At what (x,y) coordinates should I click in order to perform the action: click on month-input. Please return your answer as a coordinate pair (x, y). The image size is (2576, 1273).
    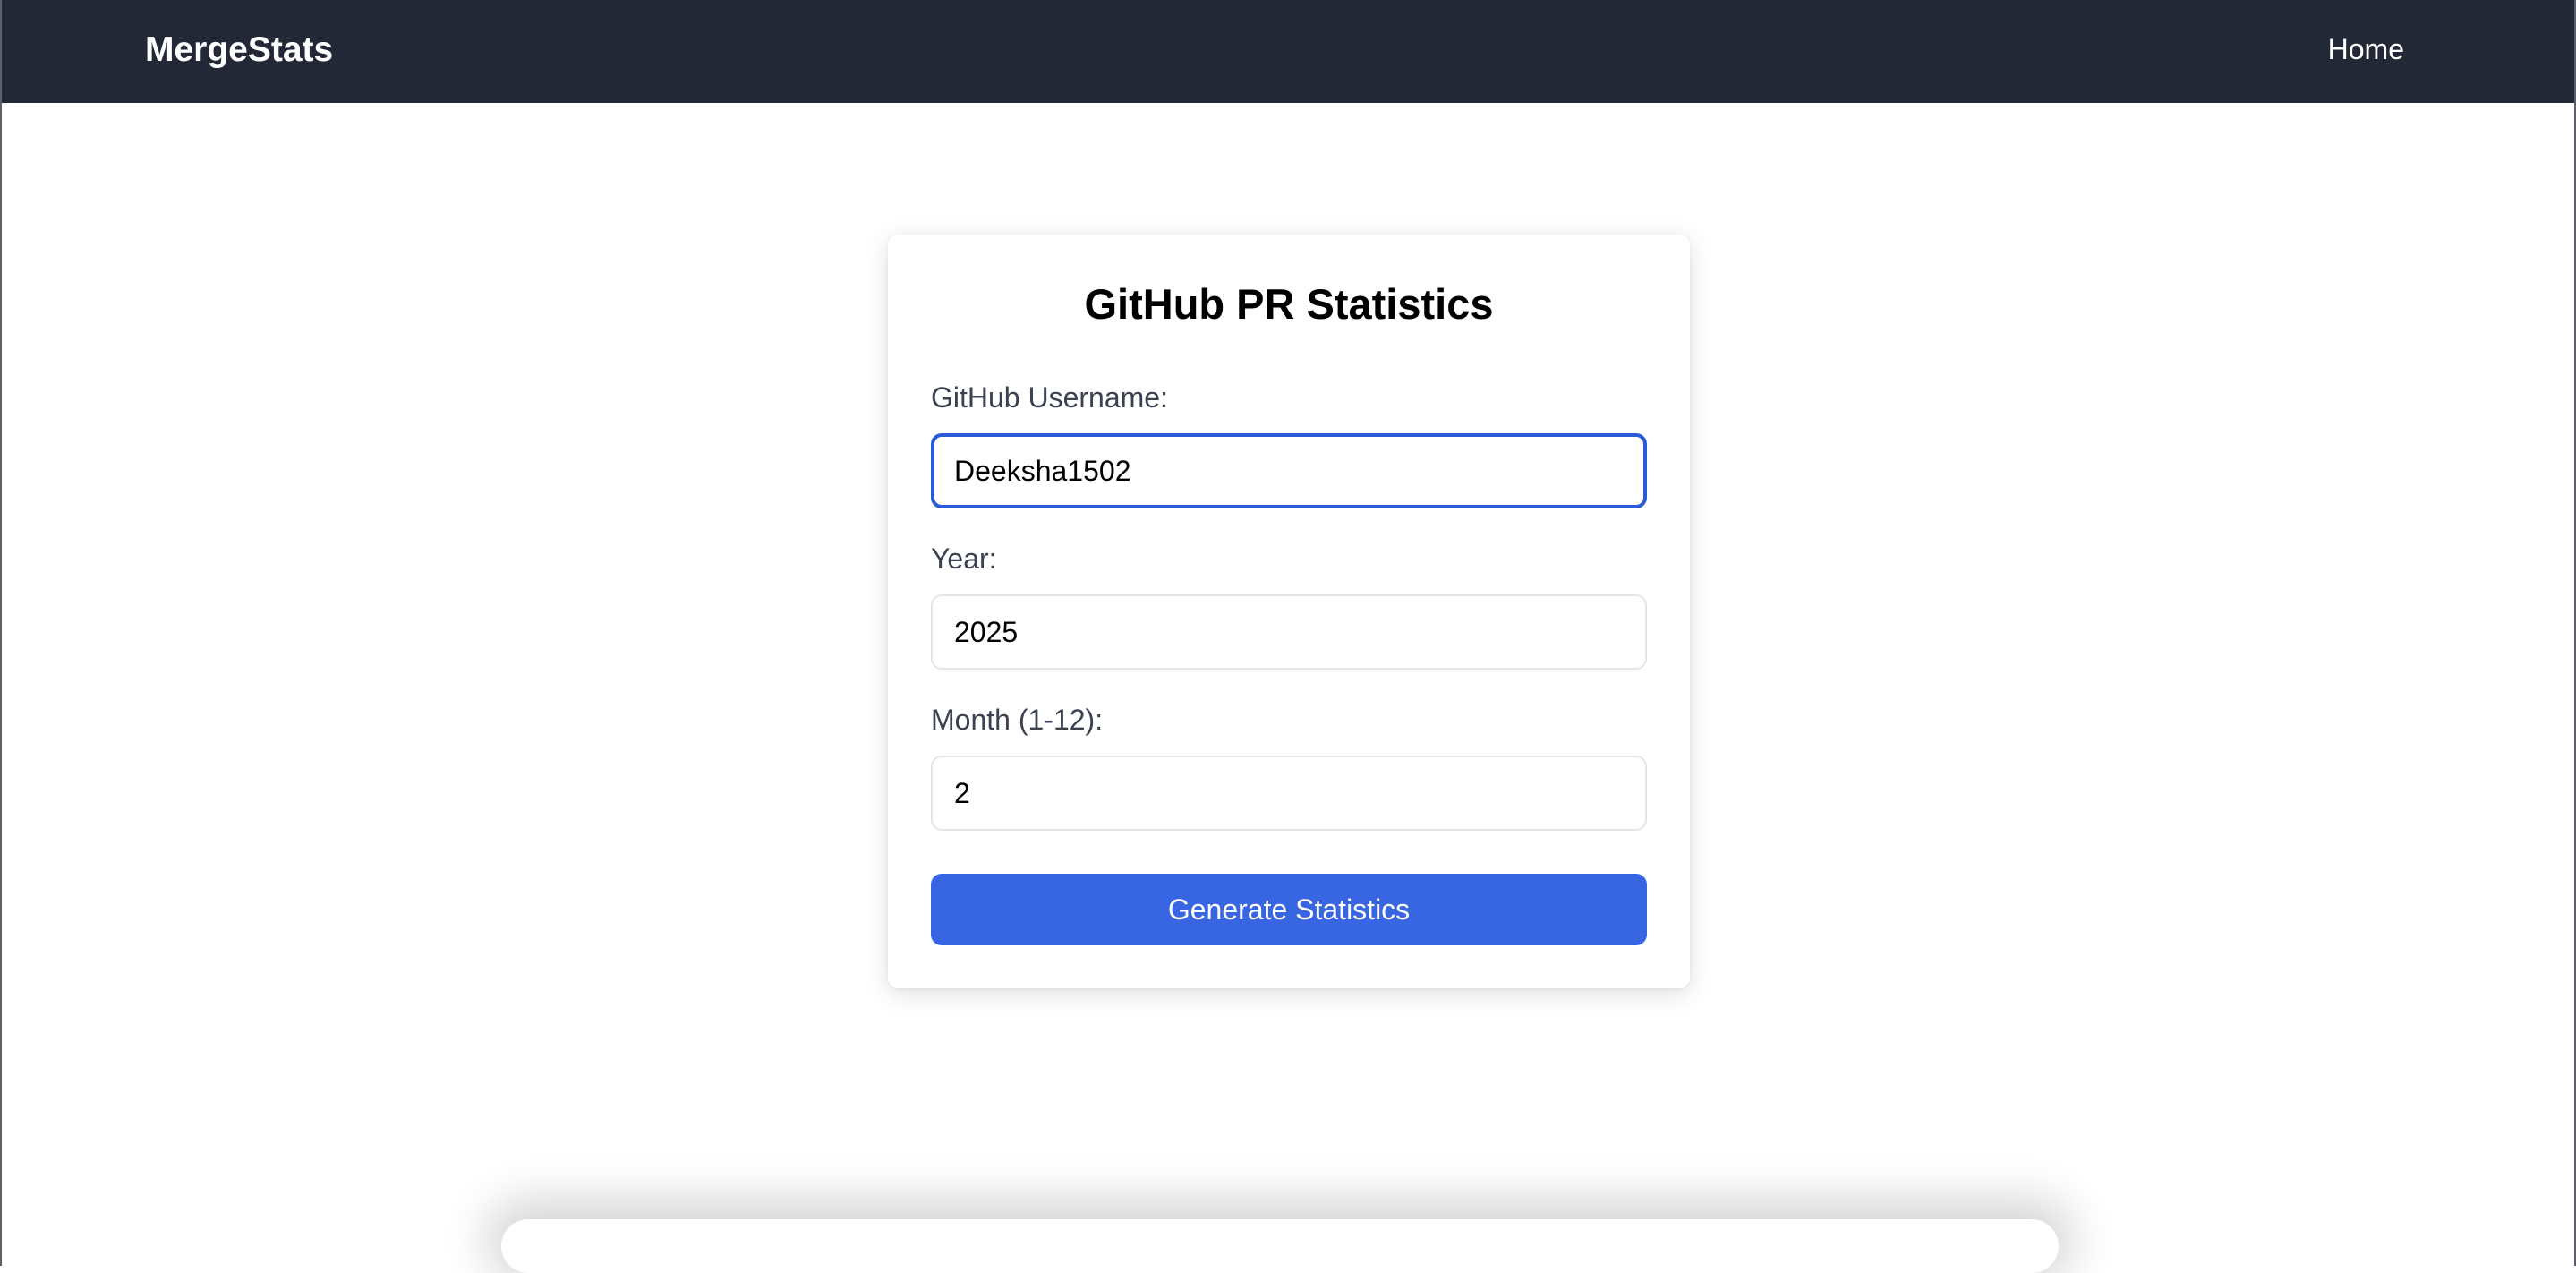
    Looking at the image, I should click on (1289, 793).